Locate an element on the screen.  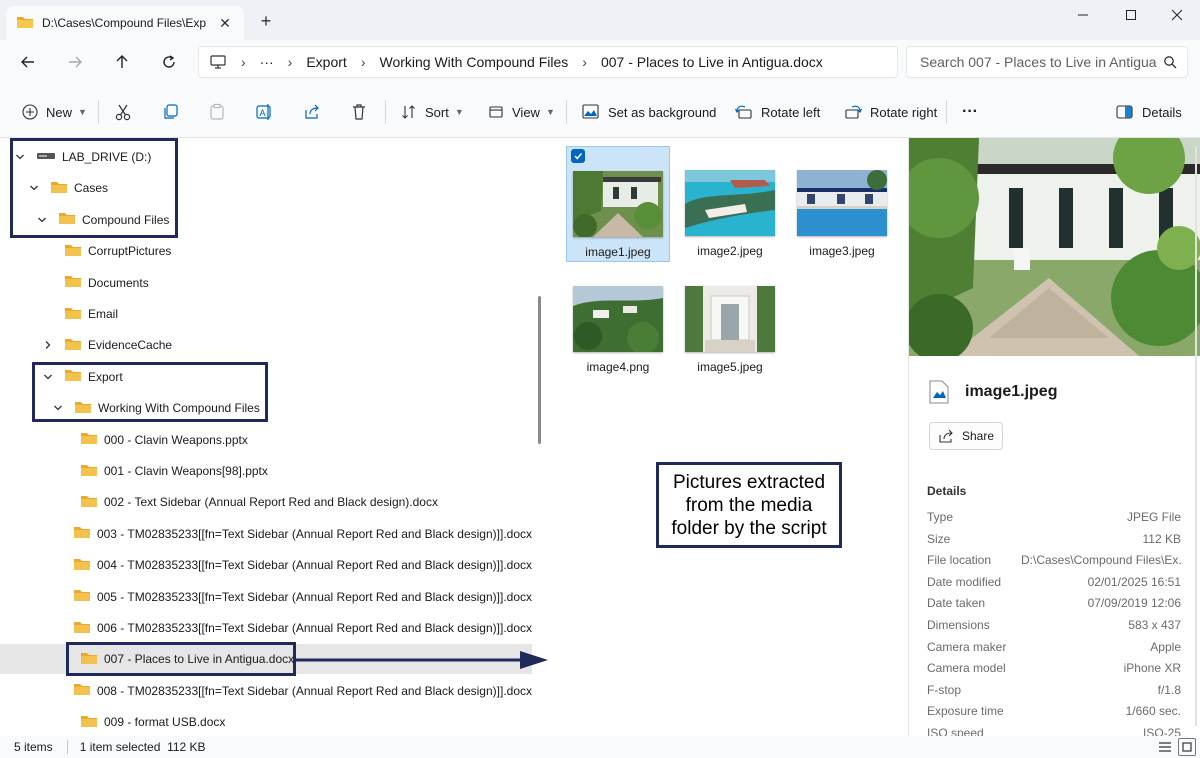
tree-item-label: 001 - Clavin Weapons[98].pptx is located at coordinates (186, 471).